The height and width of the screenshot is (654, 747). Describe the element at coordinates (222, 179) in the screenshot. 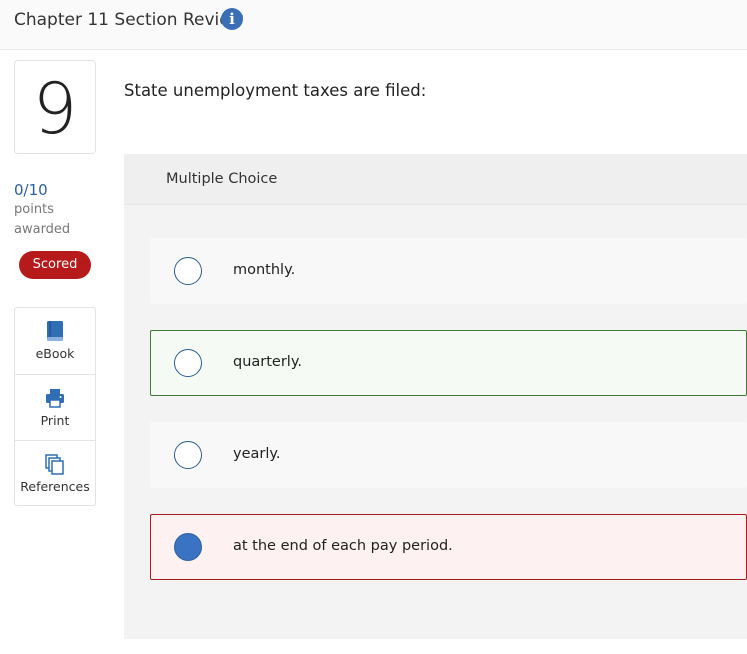

I see `answer-type-label: Multiple Choice` at that location.